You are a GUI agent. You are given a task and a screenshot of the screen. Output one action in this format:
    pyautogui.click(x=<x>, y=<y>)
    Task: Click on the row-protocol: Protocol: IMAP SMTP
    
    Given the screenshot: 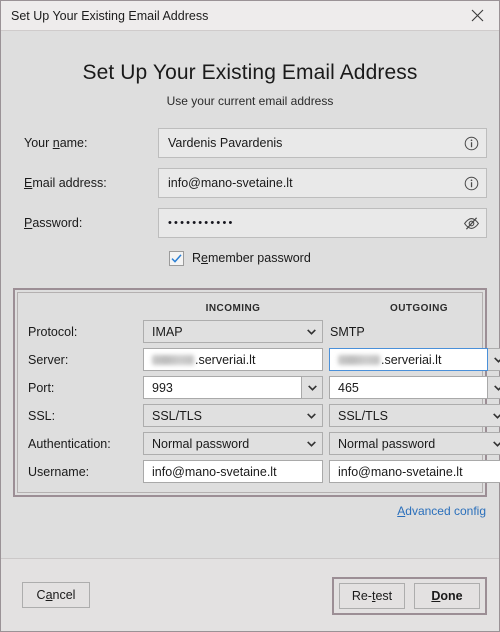 What is the action you would take?
    pyautogui.click(x=250, y=331)
    